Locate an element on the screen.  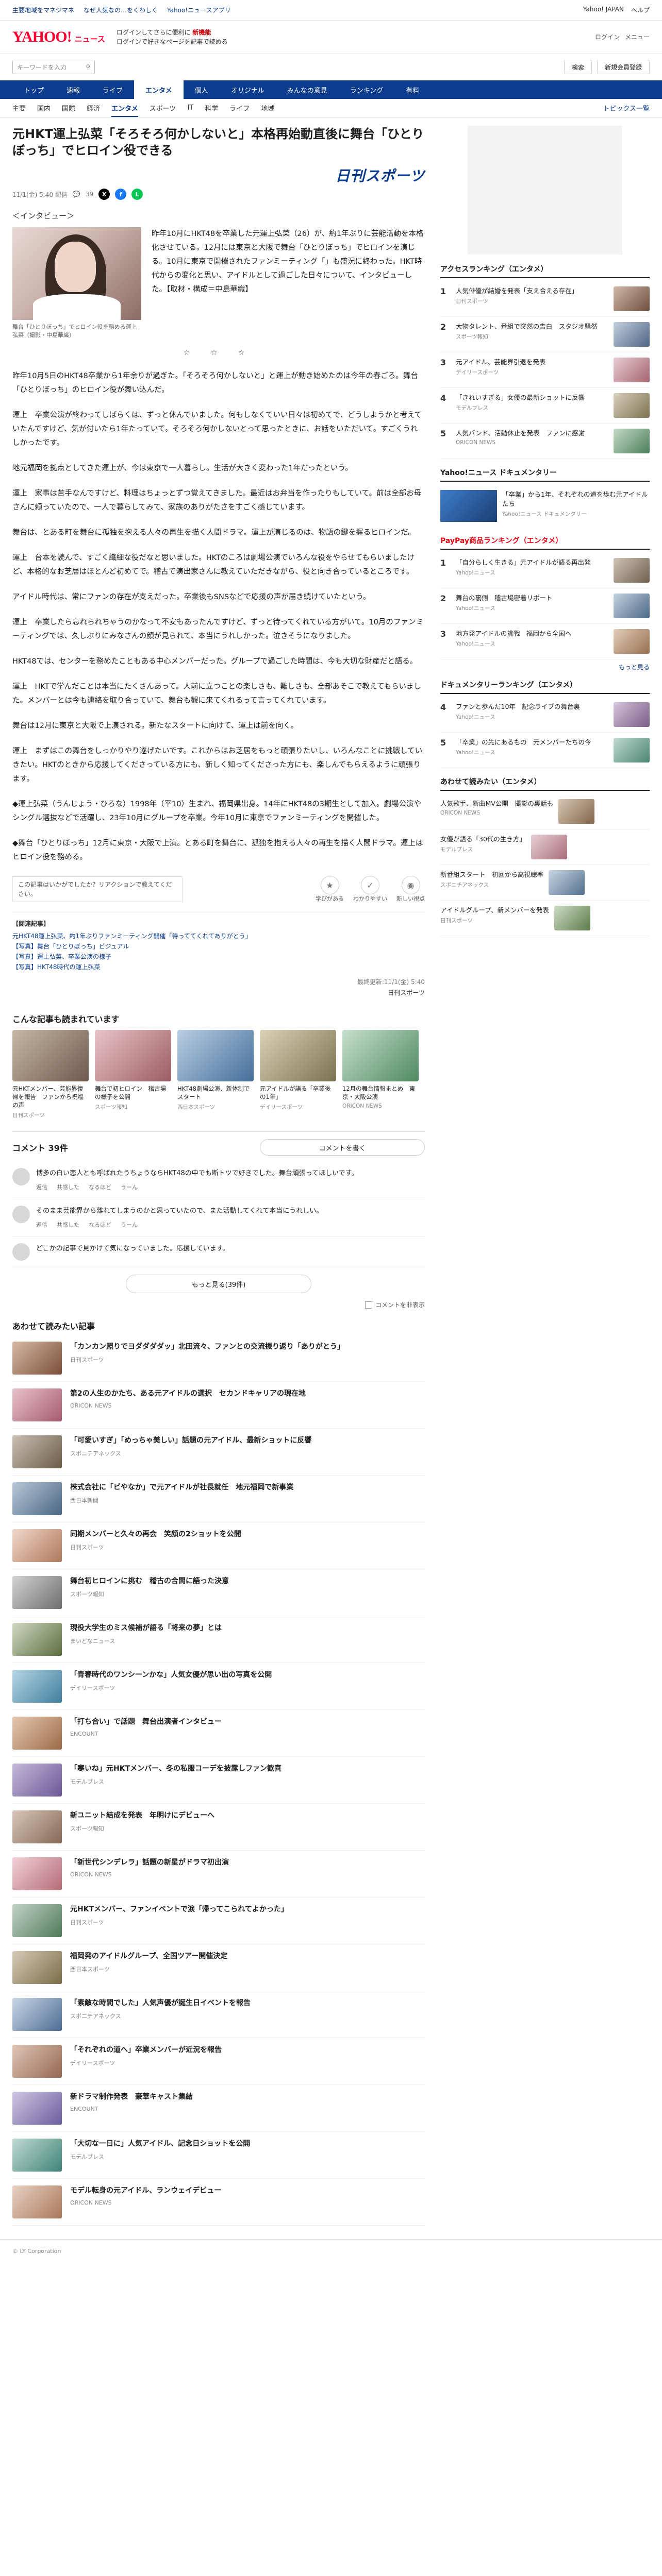
hmm-button: うーん is located at coordinates (129, 1187).